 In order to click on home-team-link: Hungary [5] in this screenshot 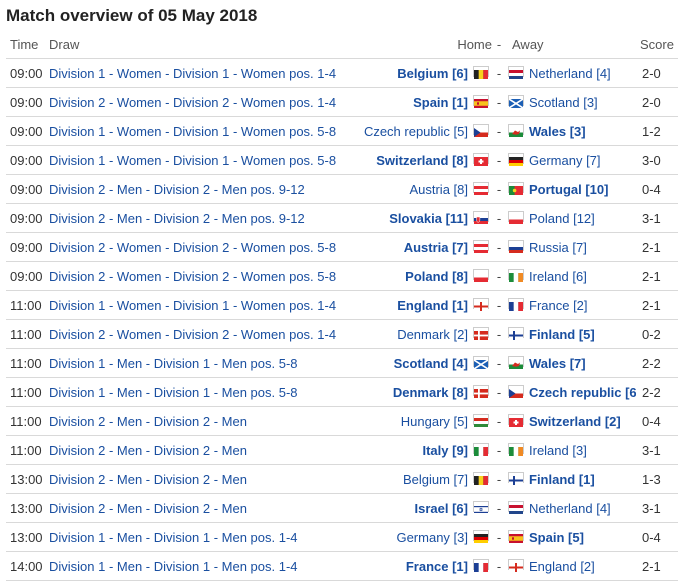, I will do `click(434, 421)`.